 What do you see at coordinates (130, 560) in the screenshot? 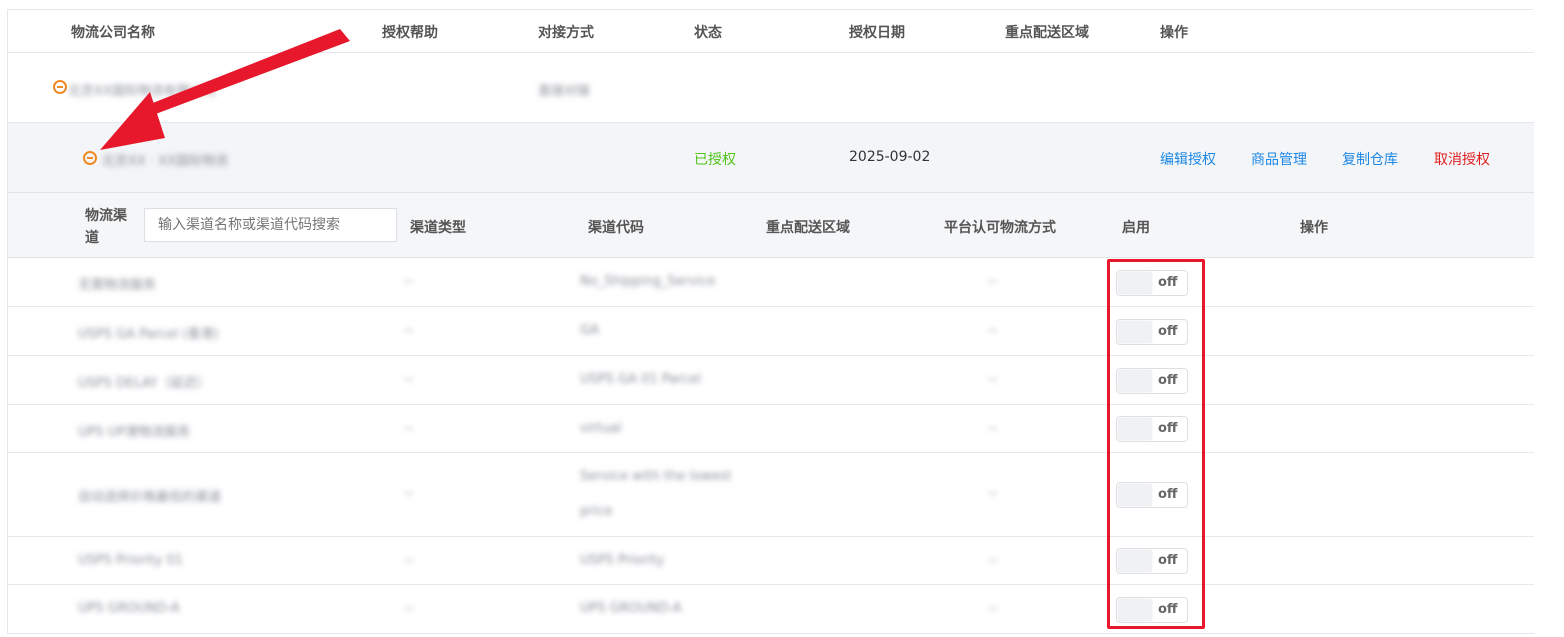
I see `channel-name: USPS Priority 01` at bounding box center [130, 560].